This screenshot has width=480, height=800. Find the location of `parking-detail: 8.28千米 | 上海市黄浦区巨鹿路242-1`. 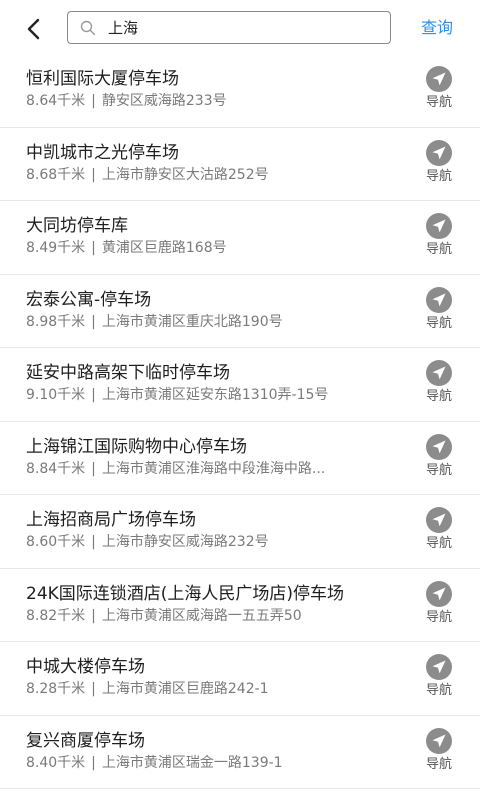

parking-detail: 8.28千米 | 上海市黄浦区巨鹿路242-1 is located at coordinates (216, 689).